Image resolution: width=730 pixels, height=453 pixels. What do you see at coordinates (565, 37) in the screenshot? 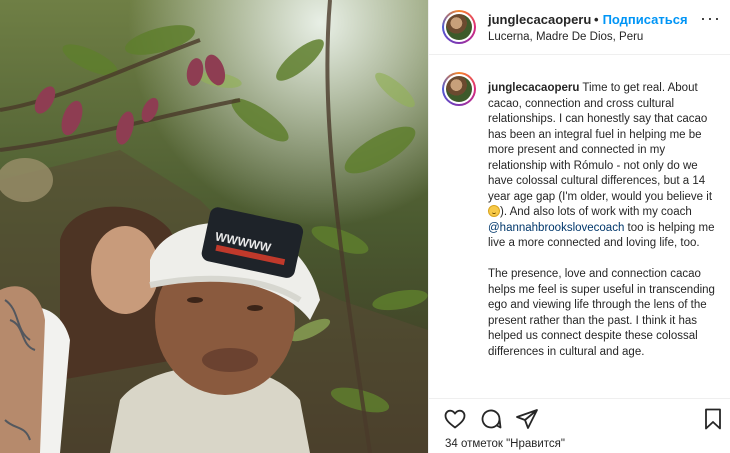
I see `location-link: Lucerna, Madre De Dios, Peru` at bounding box center [565, 37].